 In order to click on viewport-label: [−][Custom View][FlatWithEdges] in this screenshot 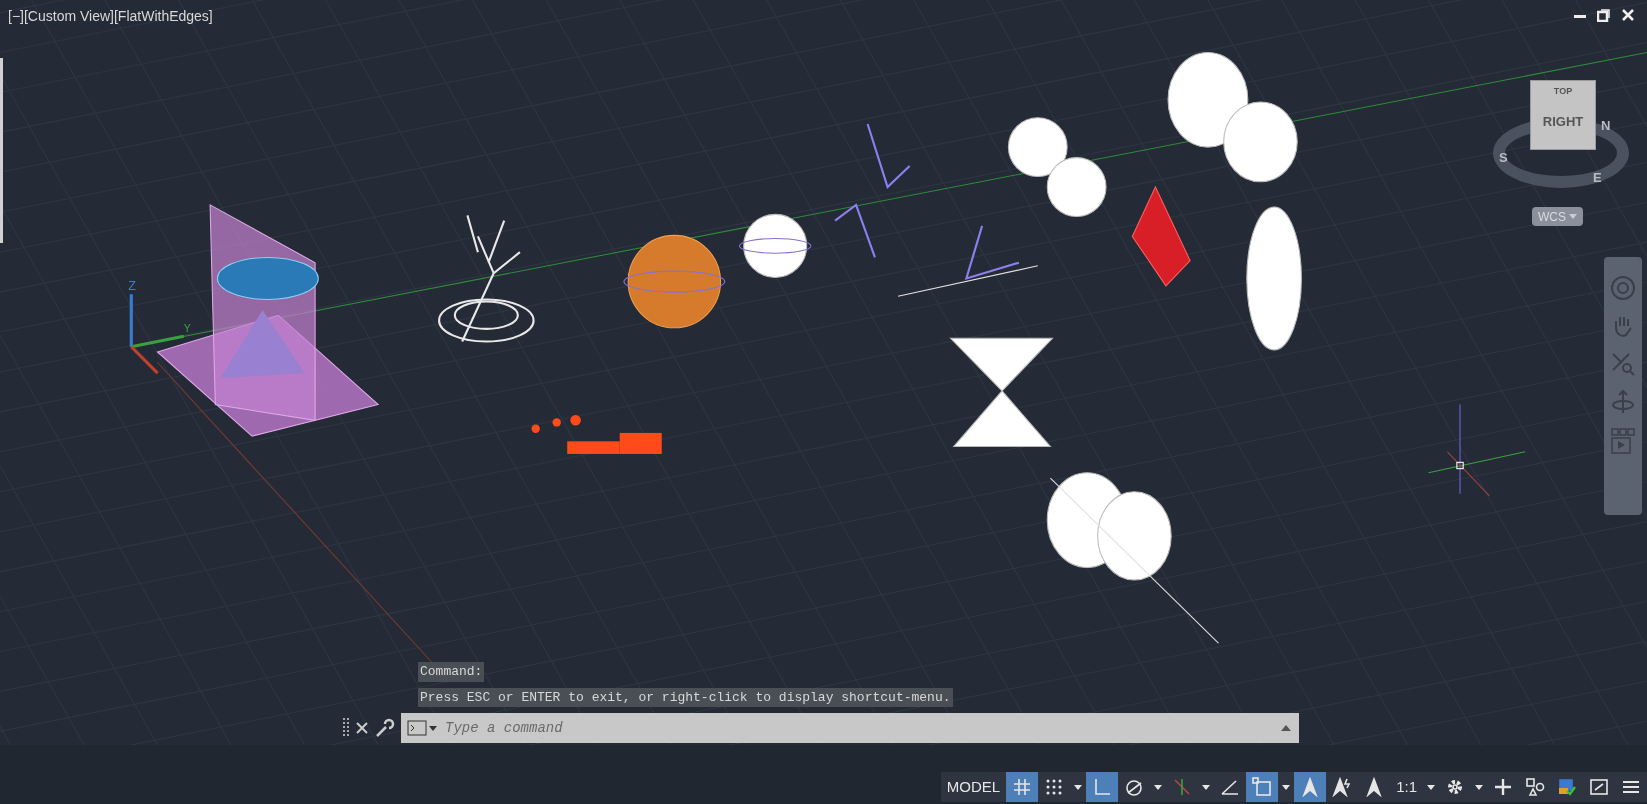, I will do `click(110, 16)`.